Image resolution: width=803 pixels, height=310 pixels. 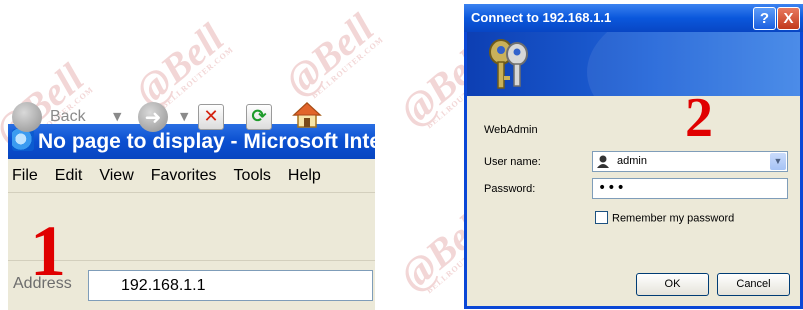 I want to click on forward-arrow-icon: ➜, so click(x=153, y=117).